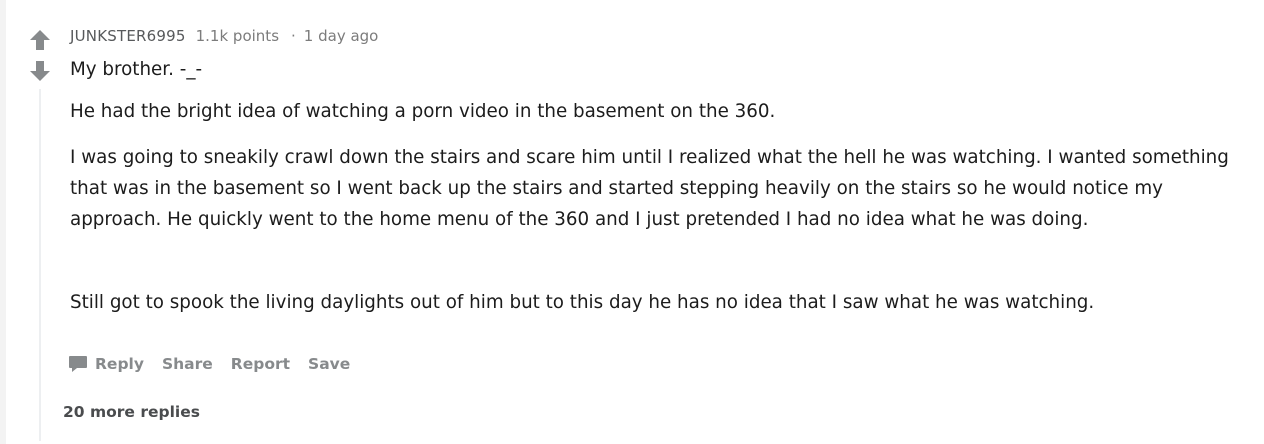 The image size is (1264, 444). I want to click on comment-meta: JUNKSTER6995 1.1k points · 1 day ago, so click(662, 36).